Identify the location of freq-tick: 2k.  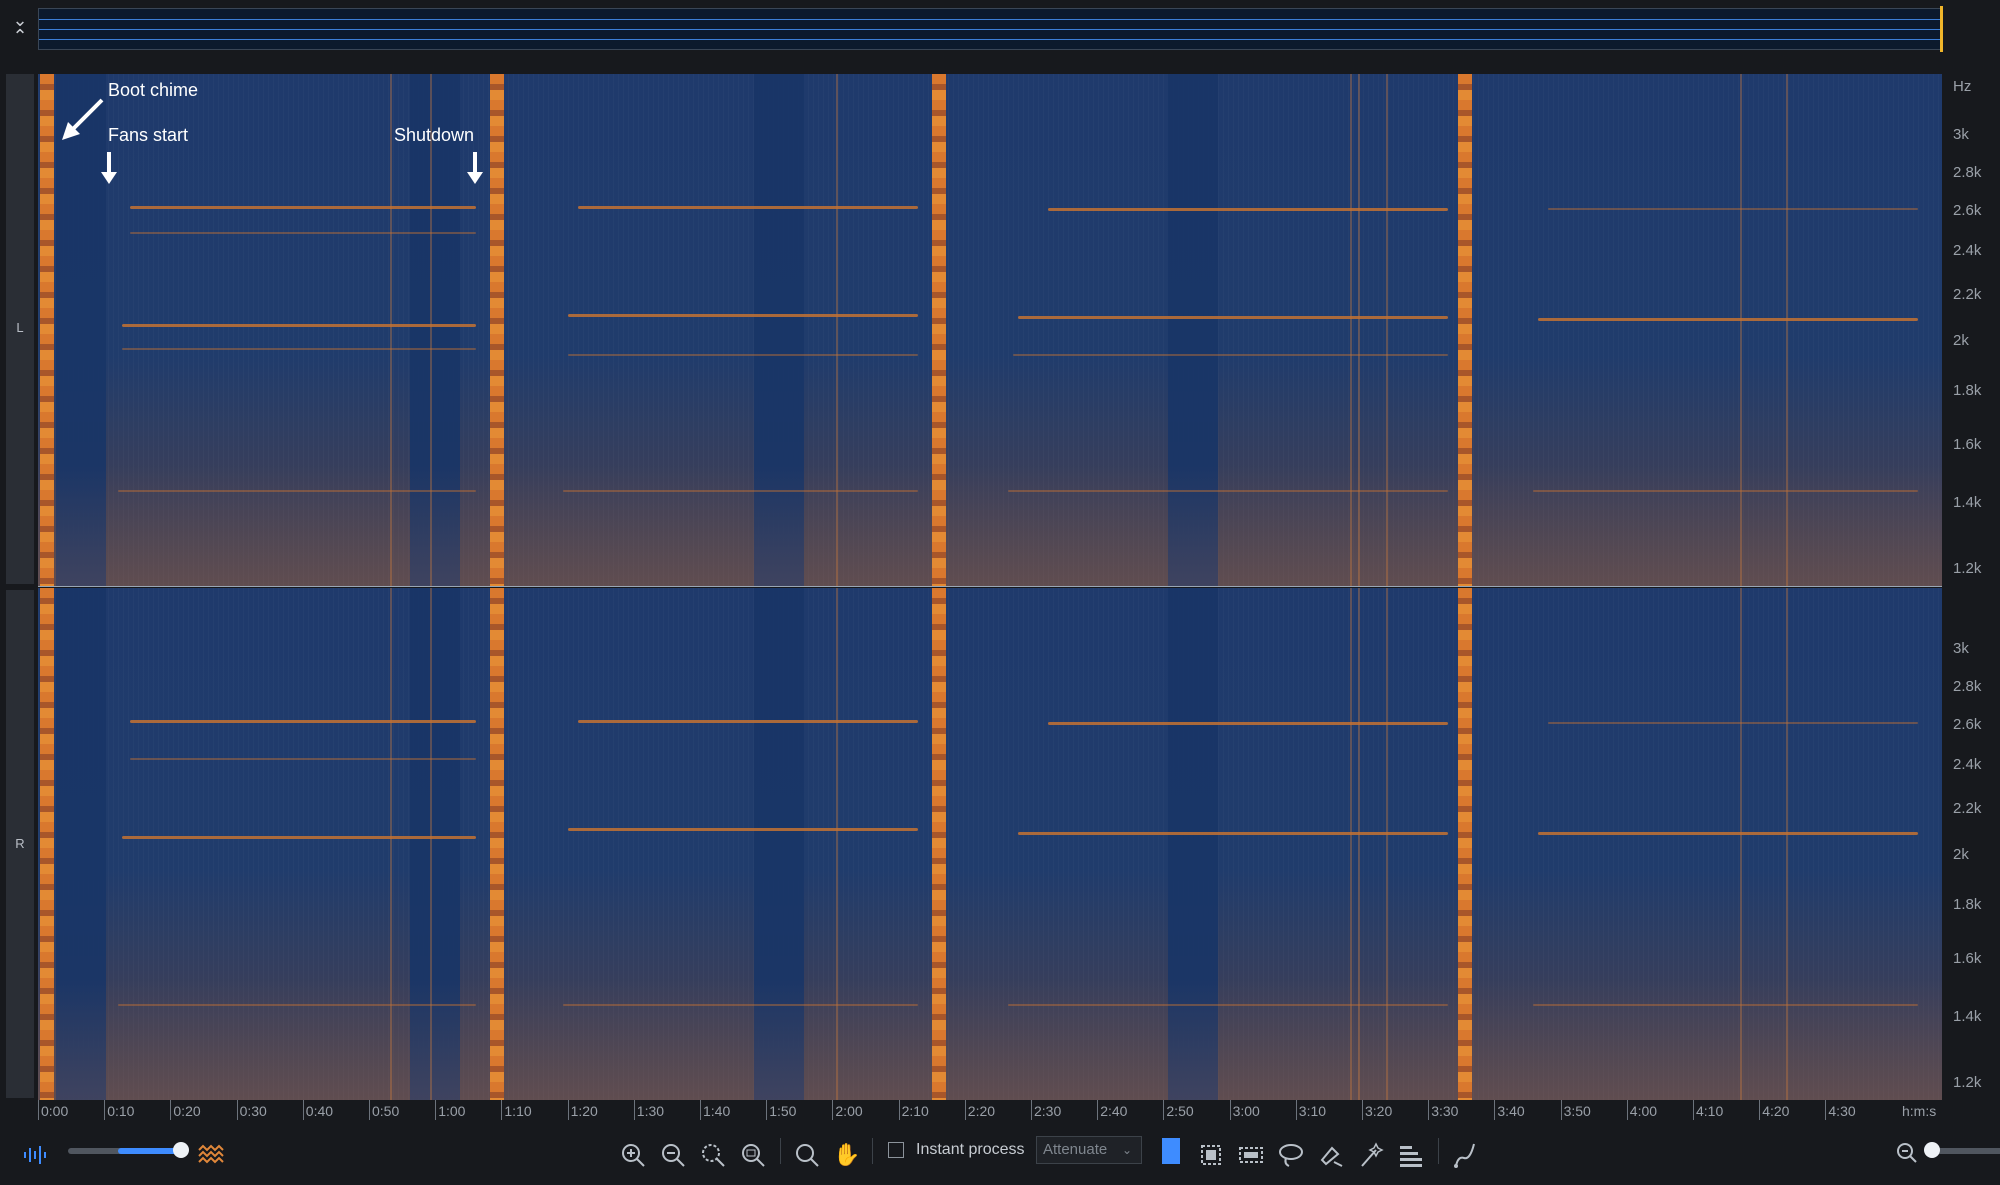
(1961, 854).